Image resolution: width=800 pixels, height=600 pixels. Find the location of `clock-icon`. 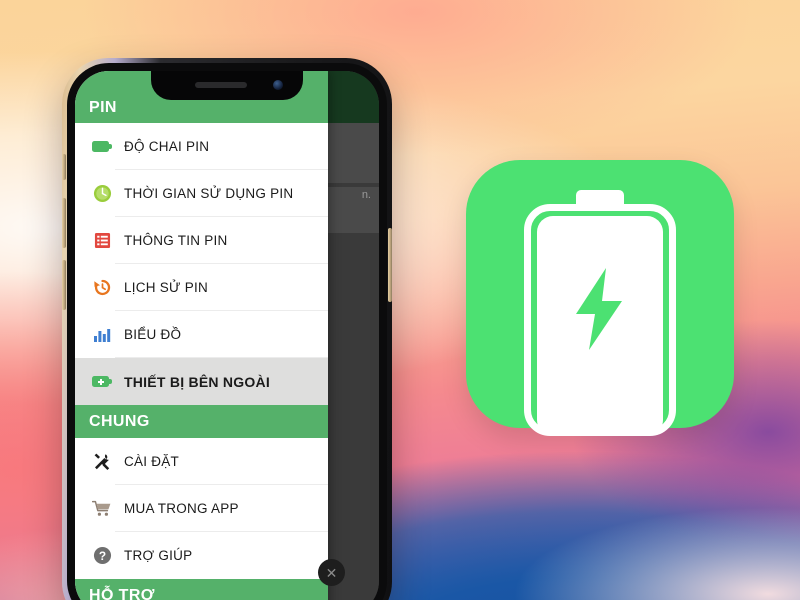

clock-icon is located at coordinates (102, 194).